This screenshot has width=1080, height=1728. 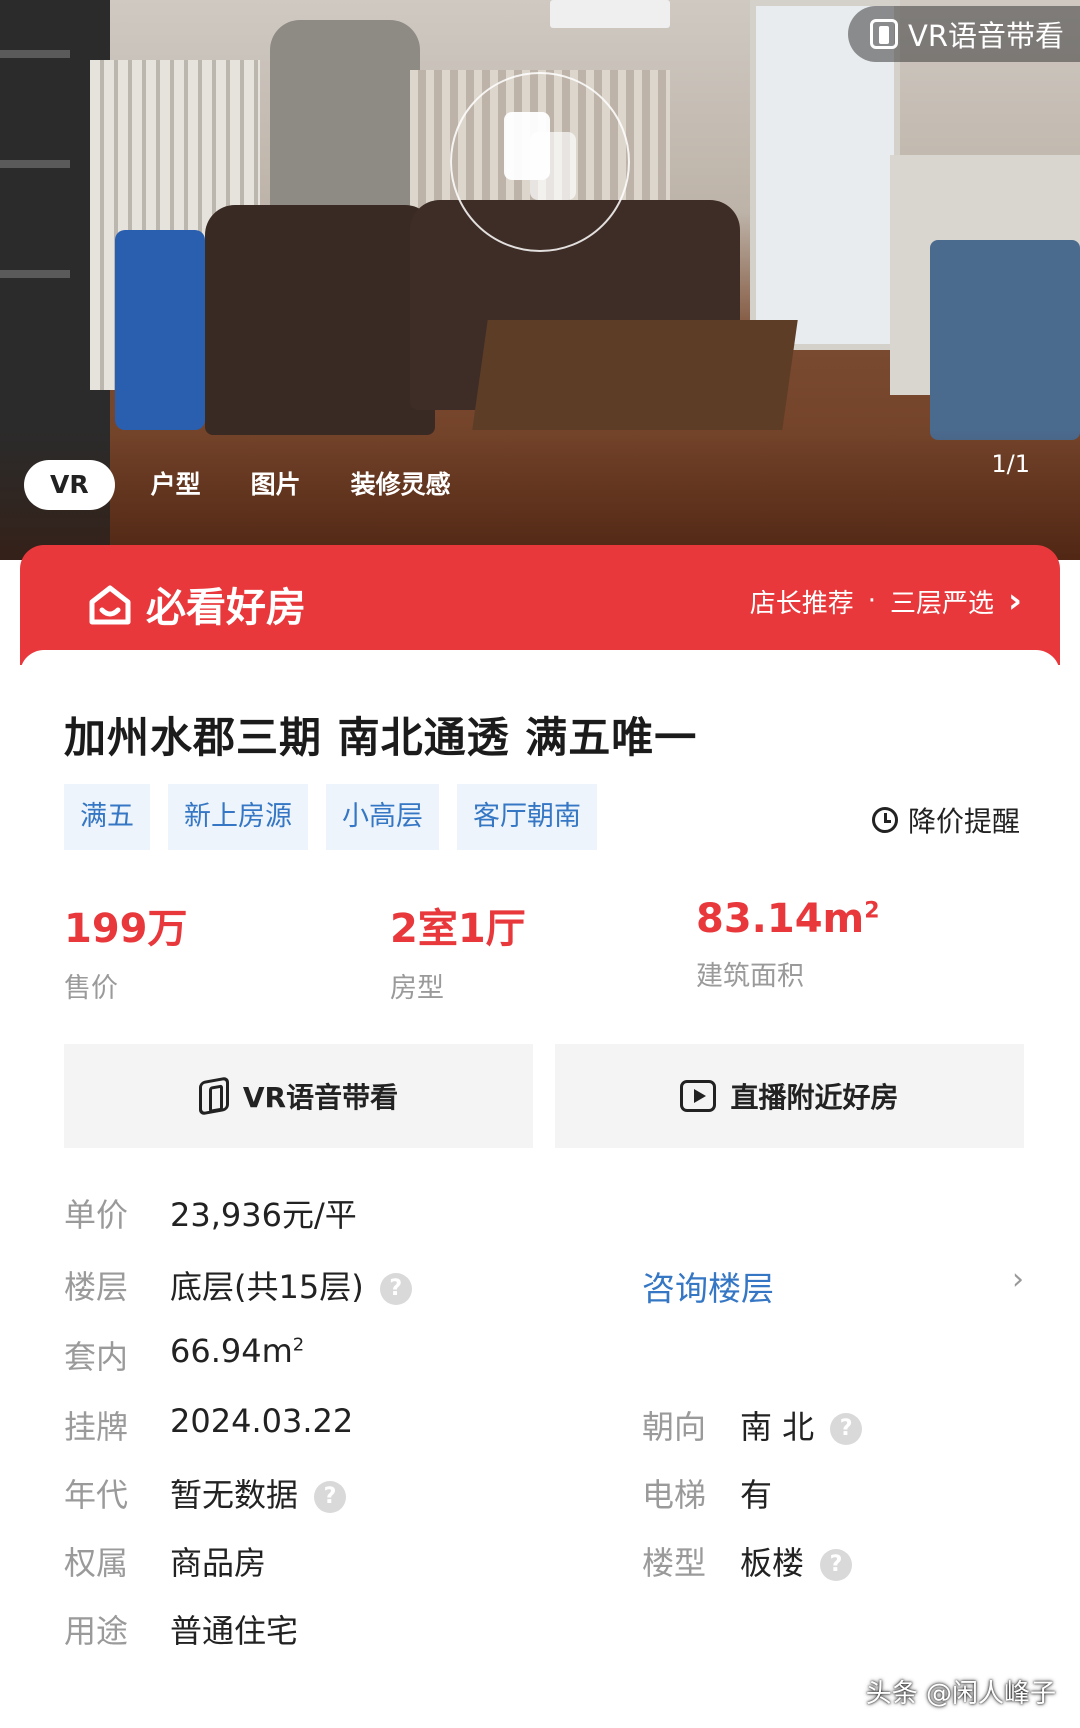 What do you see at coordinates (788, 944) in the screenshot?
I see `stat-area: 83.14m2 建筑面积` at bounding box center [788, 944].